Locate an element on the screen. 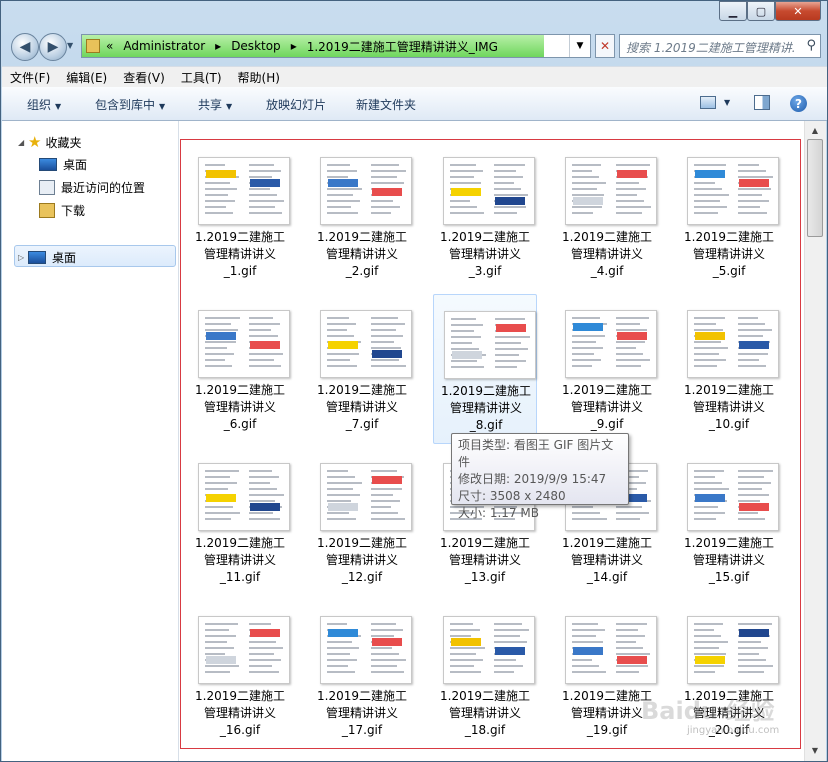 The image size is (828, 762). menu-file: 文件(F) is located at coordinates (30, 77).